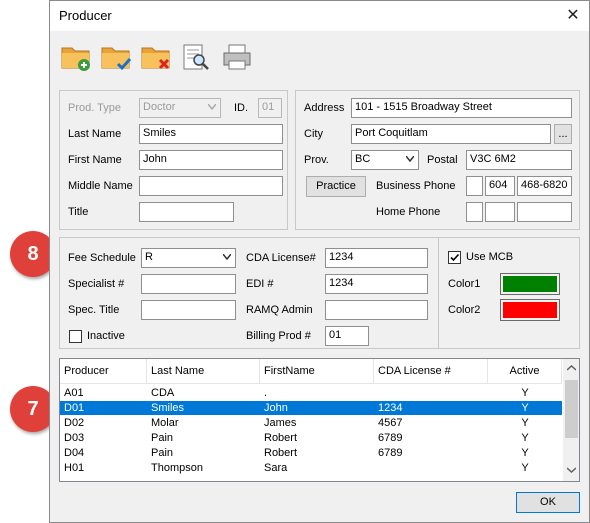  I want to click on edi-field: 1234, so click(376, 284).